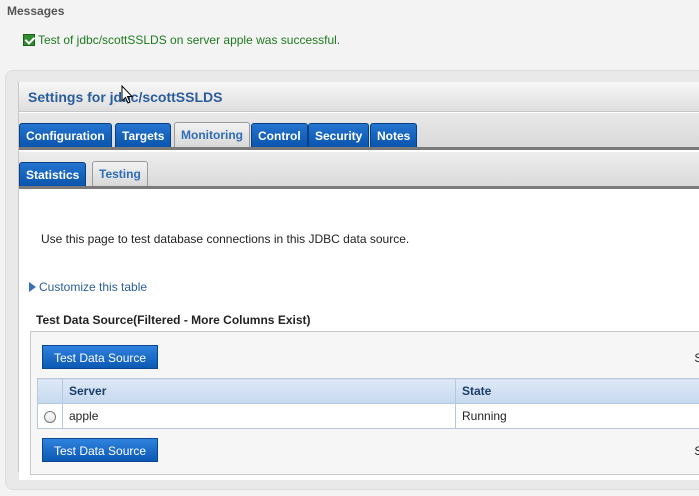 The image size is (699, 496). I want to click on column-header-server: Server, so click(259, 391).